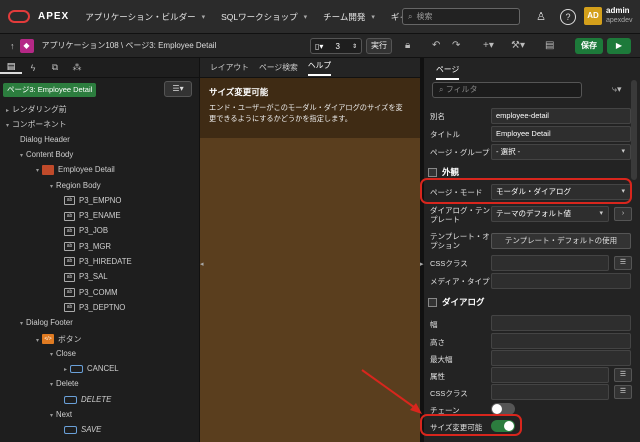 Image resolution: width=640 pixels, height=442 pixels. I want to click on tree-node: Dialog Header, so click(45, 139).